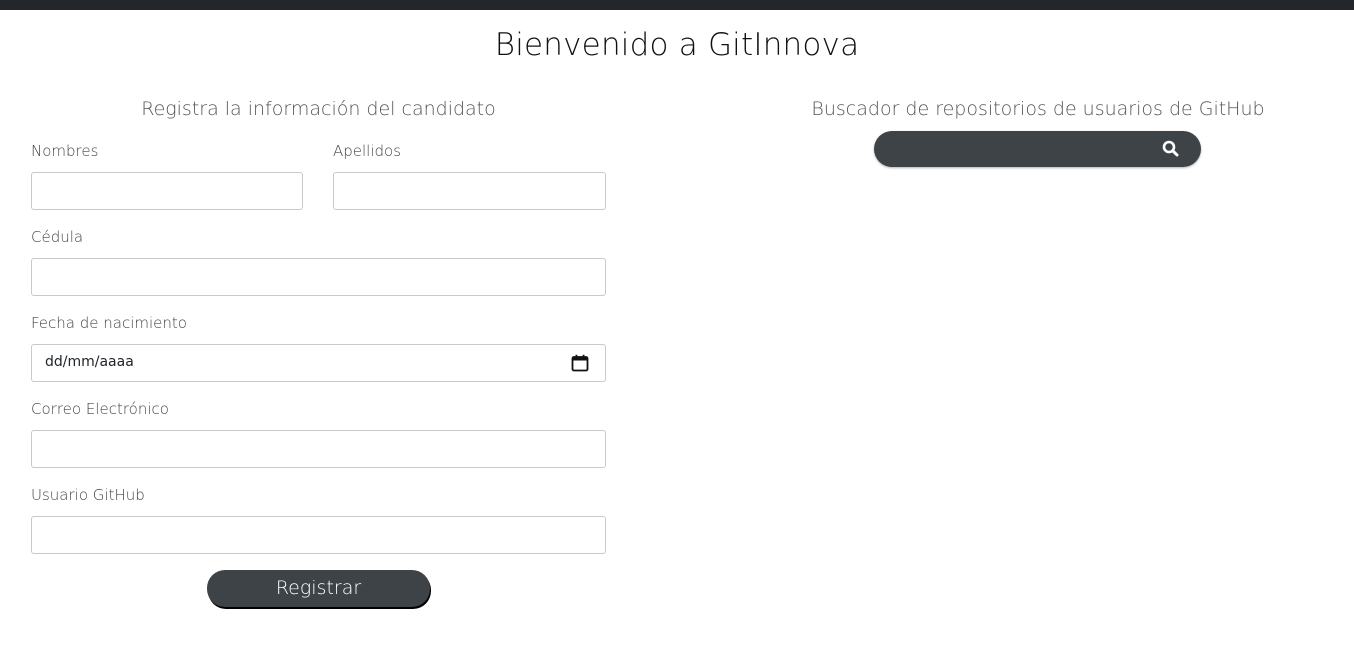 The height and width of the screenshot is (648, 1354). Describe the element at coordinates (318, 535) in the screenshot. I see `usuario-github-input` at that location.